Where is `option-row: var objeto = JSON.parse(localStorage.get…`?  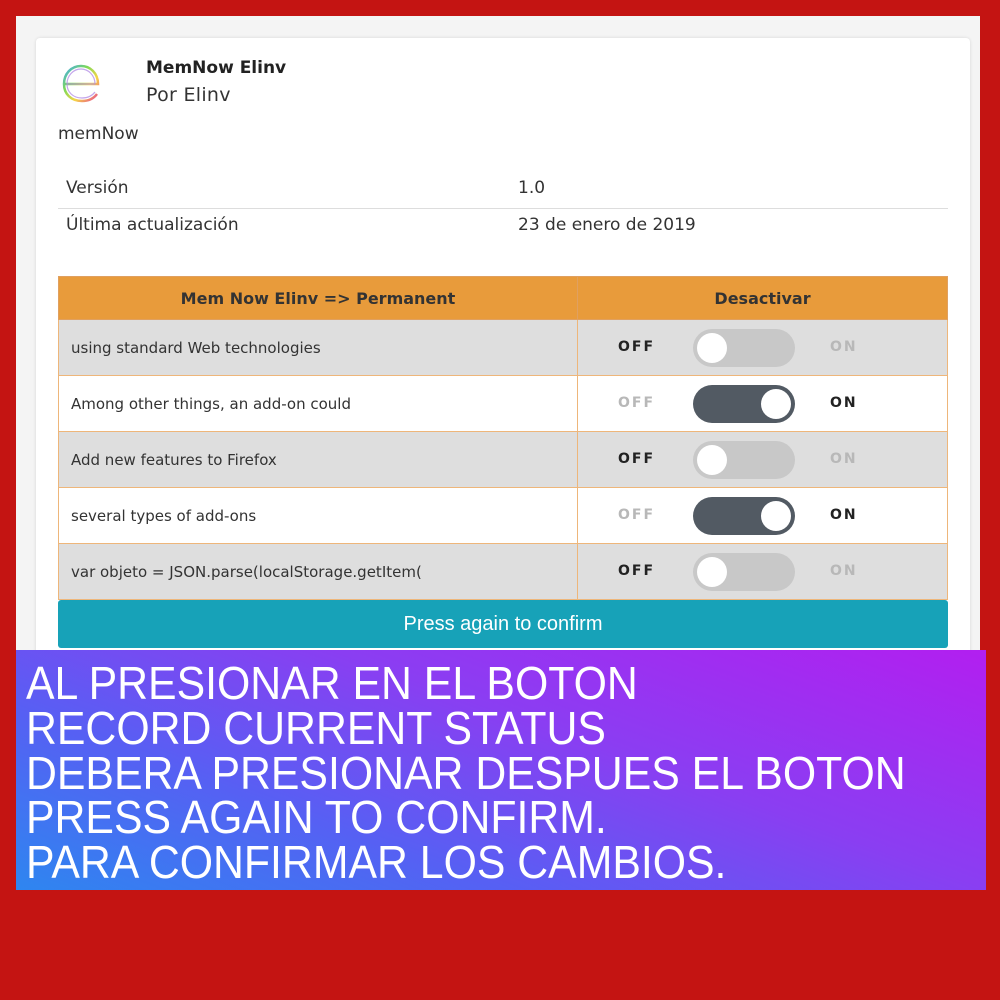
option-row: var objeto = JSON.parse(localStorage.get… is located at coordinates (503, 571).